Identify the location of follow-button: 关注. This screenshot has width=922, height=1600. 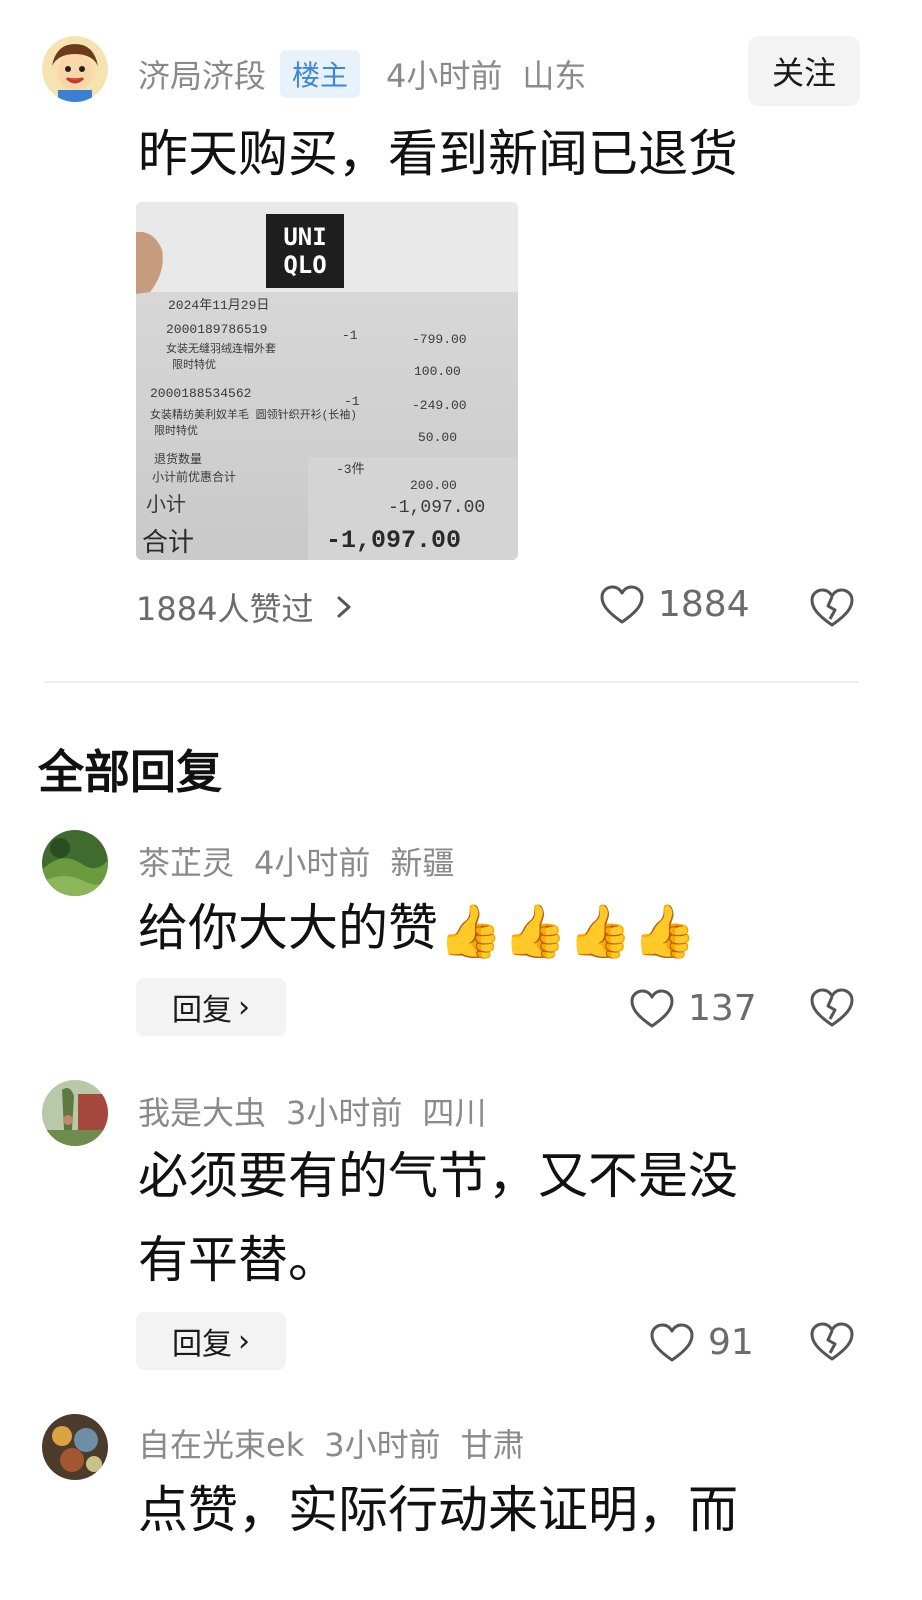
(804, 71).